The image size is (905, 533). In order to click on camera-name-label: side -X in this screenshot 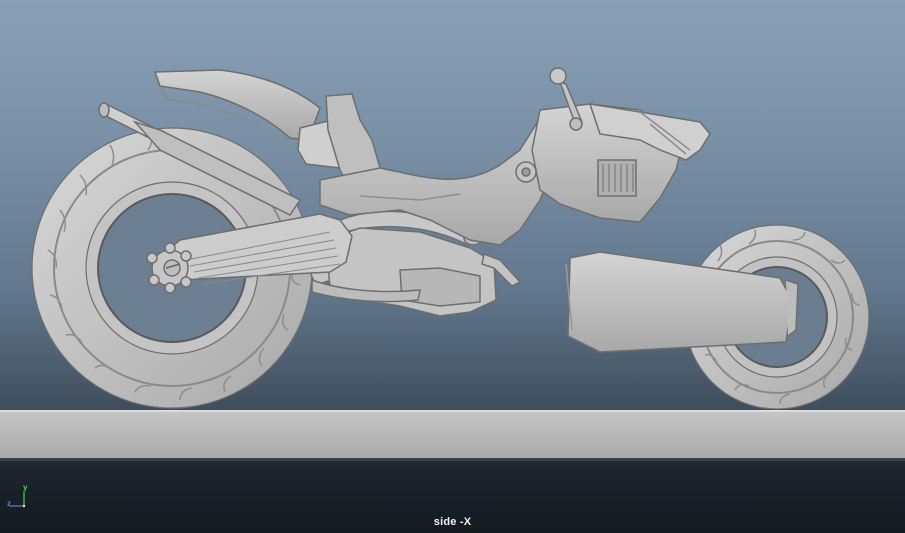, I will do `click(452, 522)`.